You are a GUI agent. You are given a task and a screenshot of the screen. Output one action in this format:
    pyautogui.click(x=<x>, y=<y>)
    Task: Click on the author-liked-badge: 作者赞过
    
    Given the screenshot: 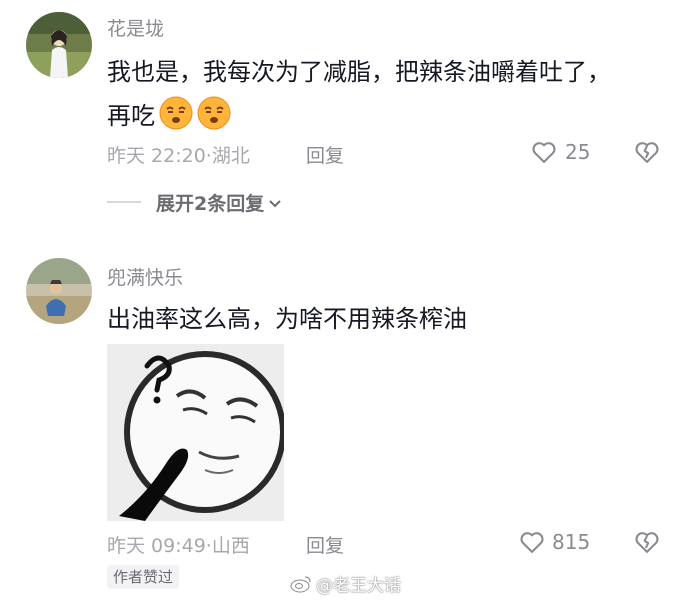 What is the action you would take?
    pyautogui.click(x=143, y=577)
    